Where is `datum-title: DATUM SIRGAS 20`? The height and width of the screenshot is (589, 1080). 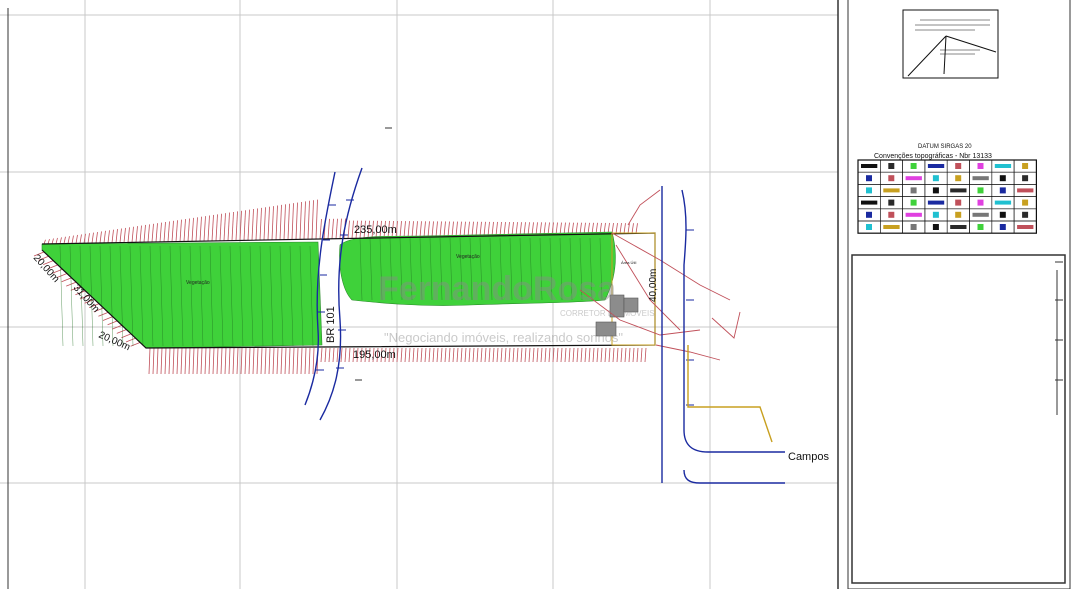 datum-title: DATUM SIRGAS 20 is located at coordinates (945, 147).